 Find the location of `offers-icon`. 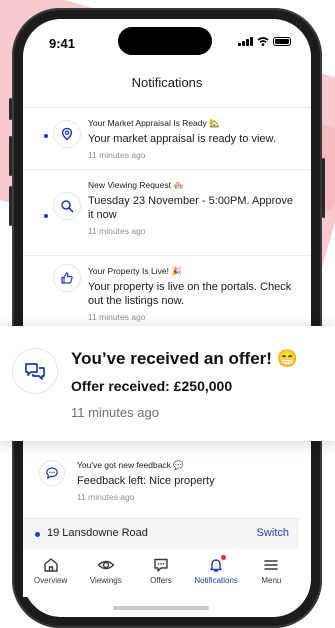

offers-icon is located at coordinates (161, 565).